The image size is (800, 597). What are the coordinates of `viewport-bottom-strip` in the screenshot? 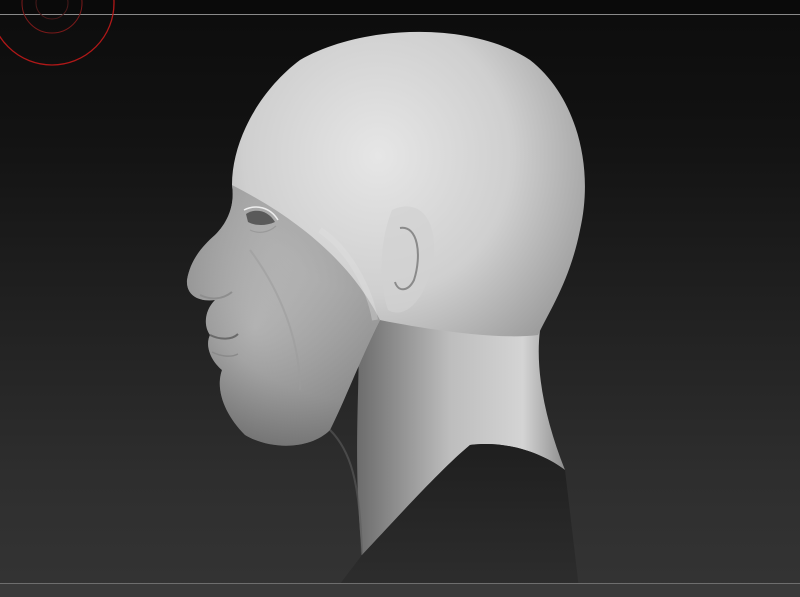 It's located at (400, 590).